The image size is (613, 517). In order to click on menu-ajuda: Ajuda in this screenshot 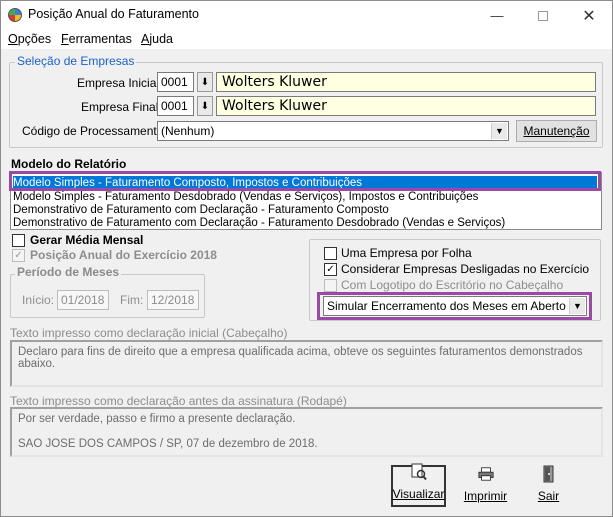, I will do `click(157, 39)`.